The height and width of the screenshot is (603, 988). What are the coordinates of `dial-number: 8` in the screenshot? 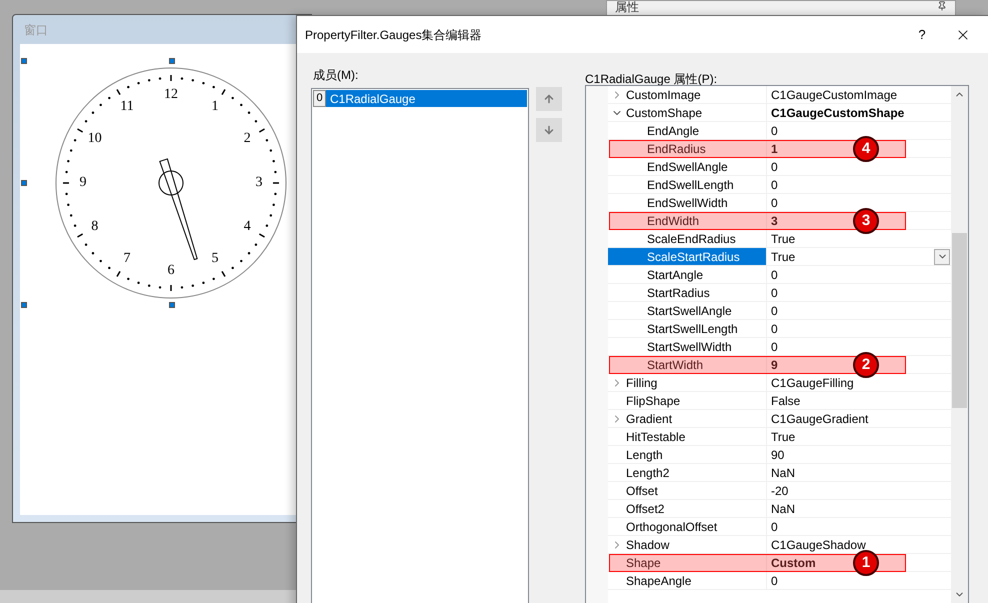 It's located at (94, 227).